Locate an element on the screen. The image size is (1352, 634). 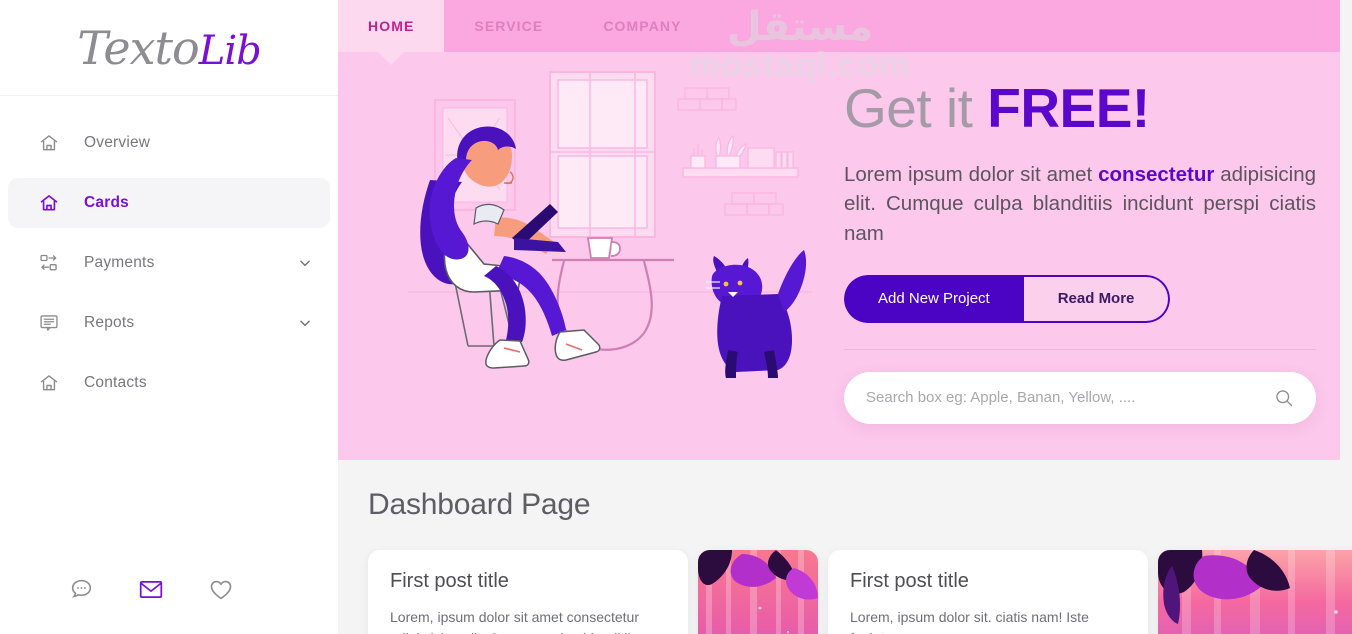
button-label: Read More is located at coordinates (1096, 299).